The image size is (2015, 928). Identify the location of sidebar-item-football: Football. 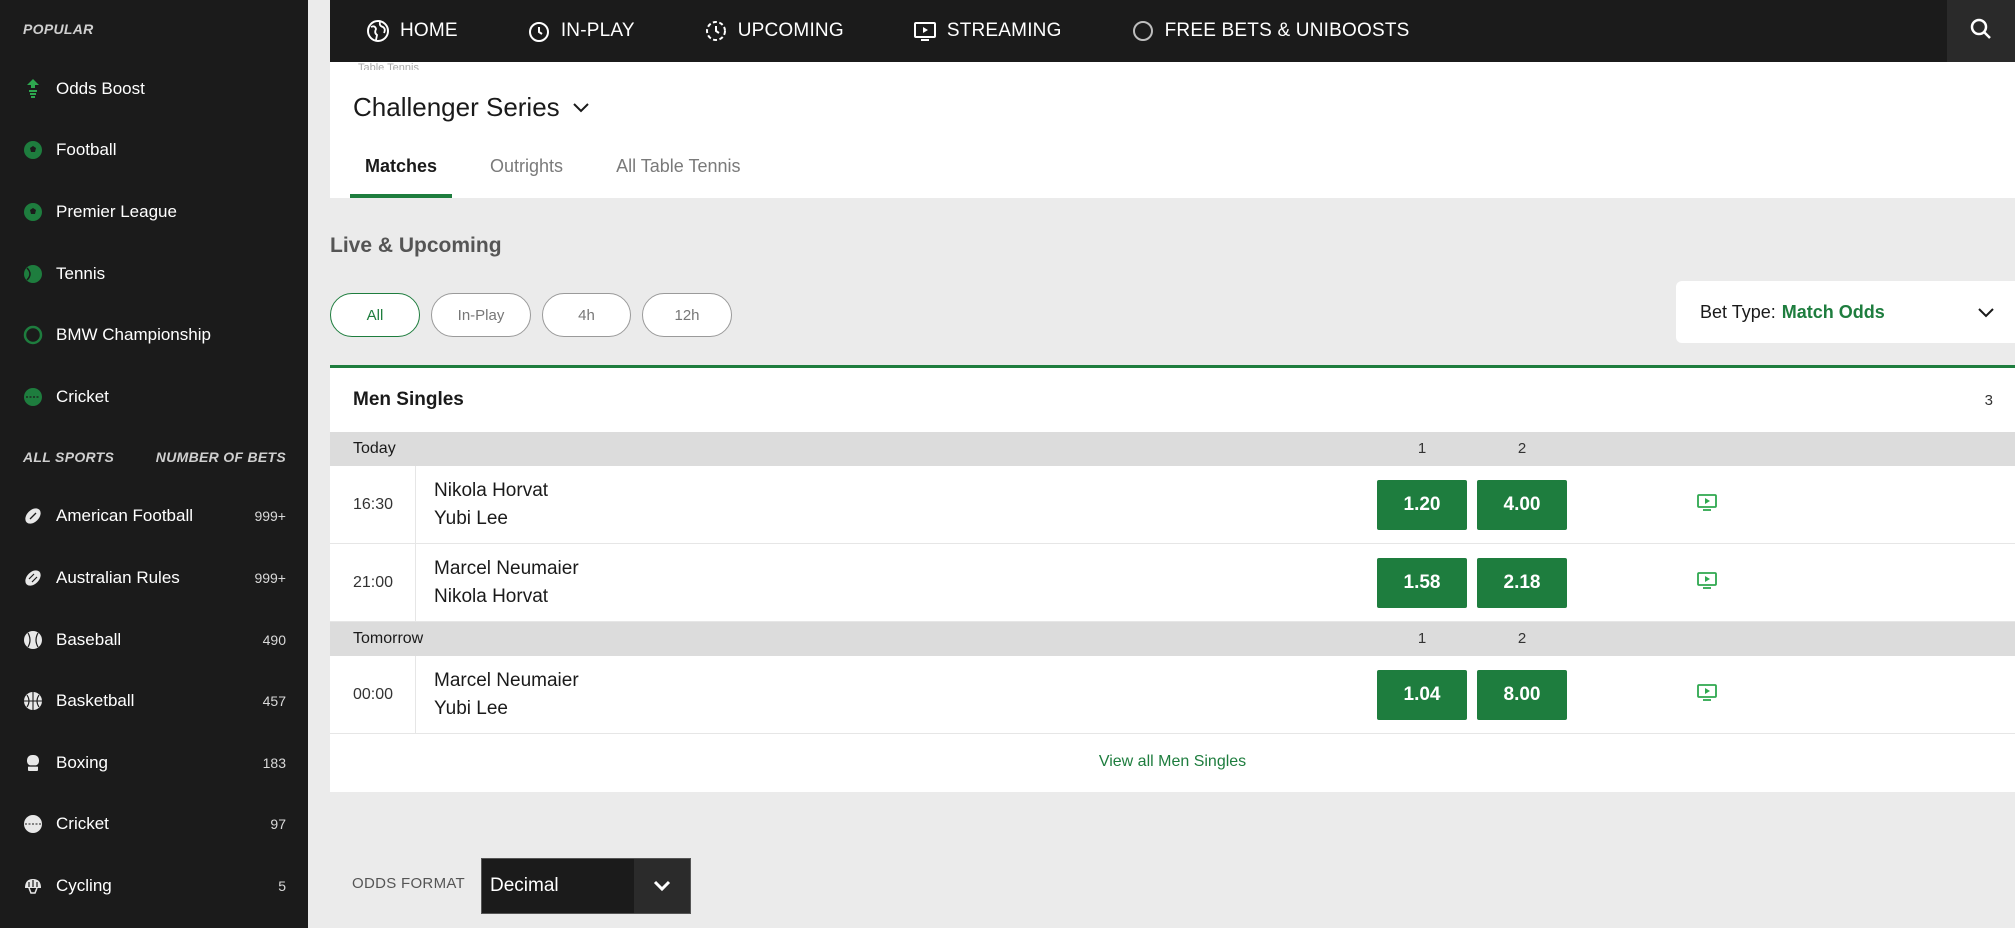
(154, 151).